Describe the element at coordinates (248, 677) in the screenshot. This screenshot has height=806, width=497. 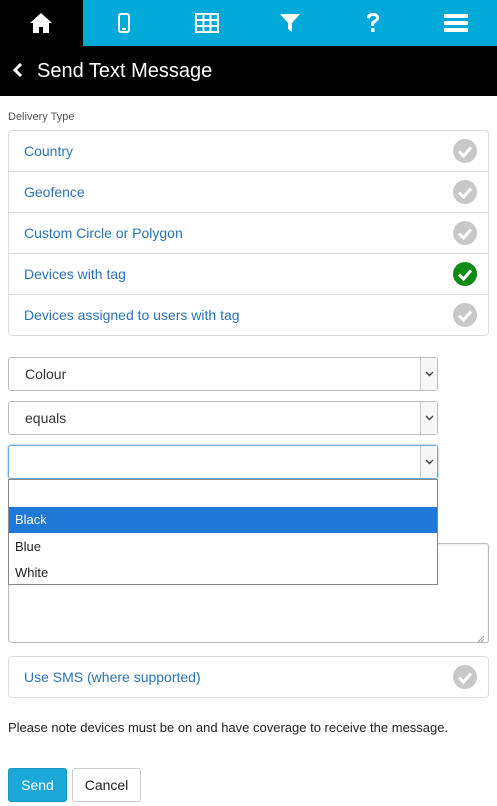
I see `use-sms-option: Use SMS (where supported)` at that location.